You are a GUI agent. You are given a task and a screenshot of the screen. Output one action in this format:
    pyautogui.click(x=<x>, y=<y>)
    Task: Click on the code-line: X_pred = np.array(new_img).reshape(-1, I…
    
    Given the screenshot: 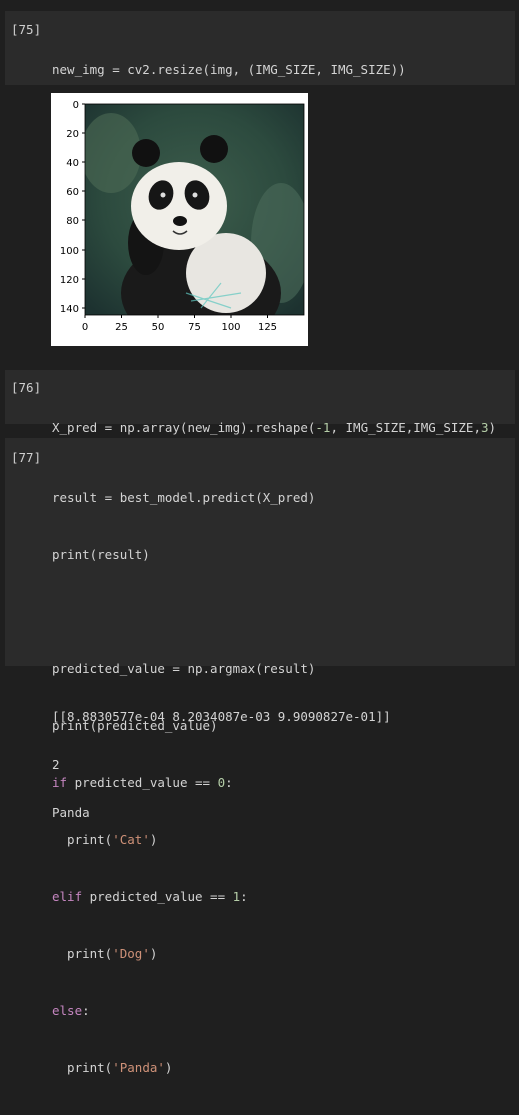 What is the action you would take?
    pyautogui.click(x=274, y=427)
    